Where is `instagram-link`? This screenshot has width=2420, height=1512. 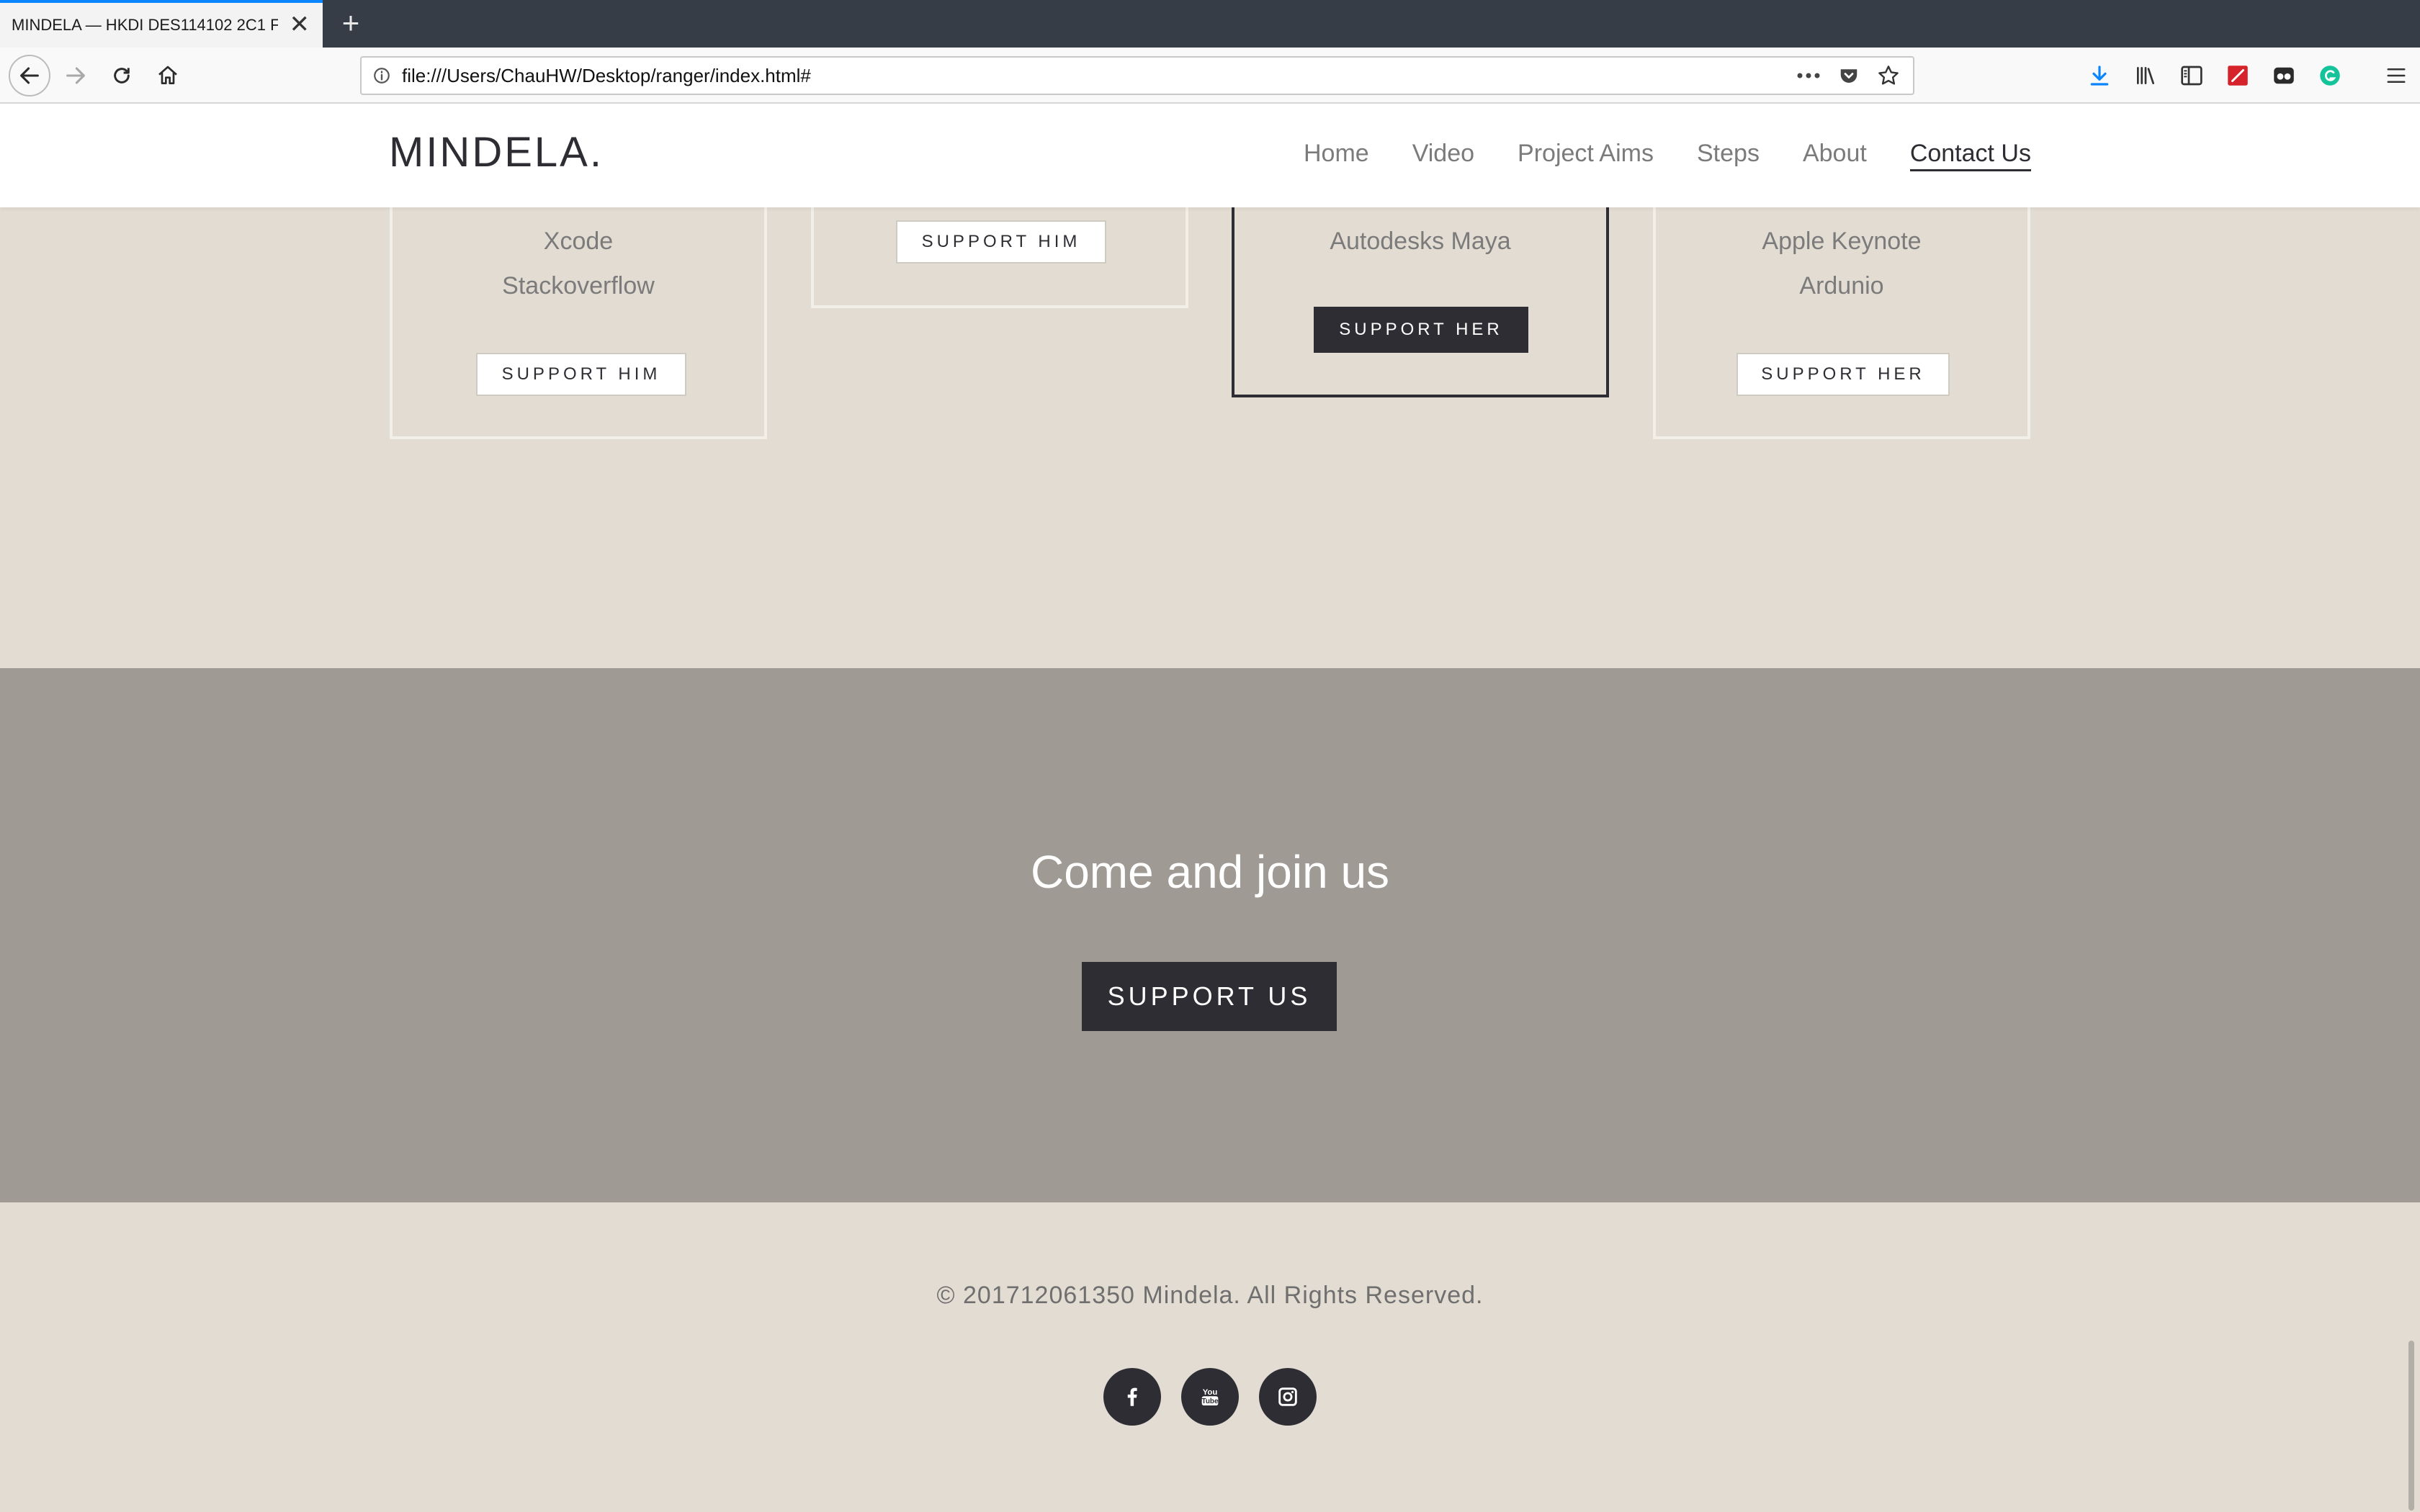
instagram-link is located at coordinates (1288, 1397).